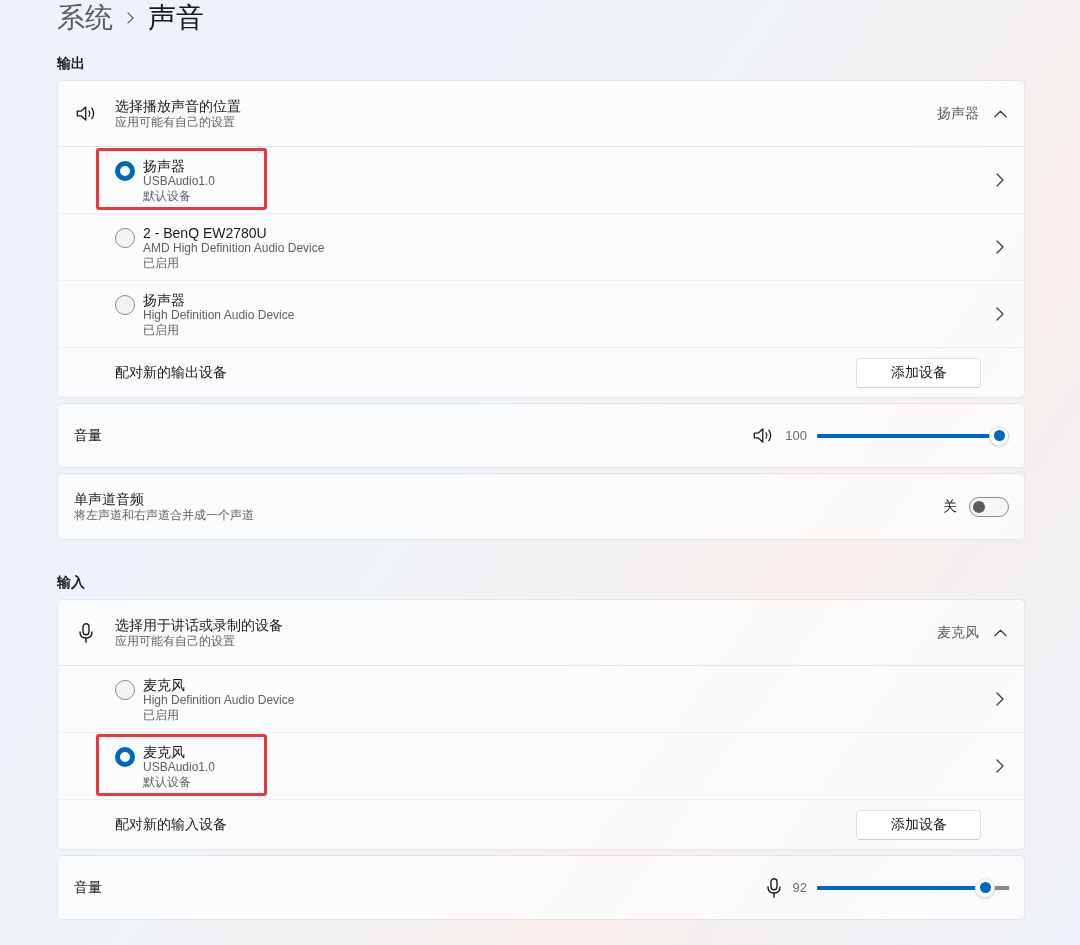  What do you see at coordinates (796, 435) in the screenshot?
I see `volume-reading: 100` at bounding box center [796, 435].